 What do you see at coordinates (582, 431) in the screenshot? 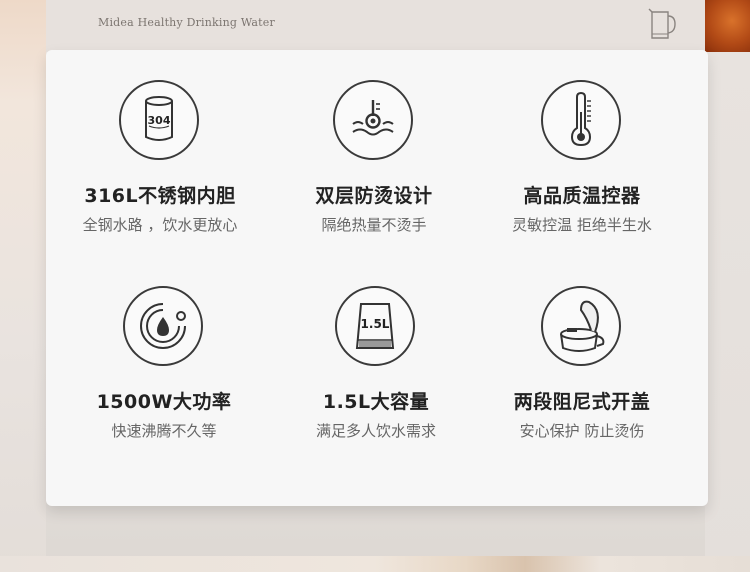
I see `feature-subtitle: 安心保护 防止烫伤` at bounding box center [582, 431].